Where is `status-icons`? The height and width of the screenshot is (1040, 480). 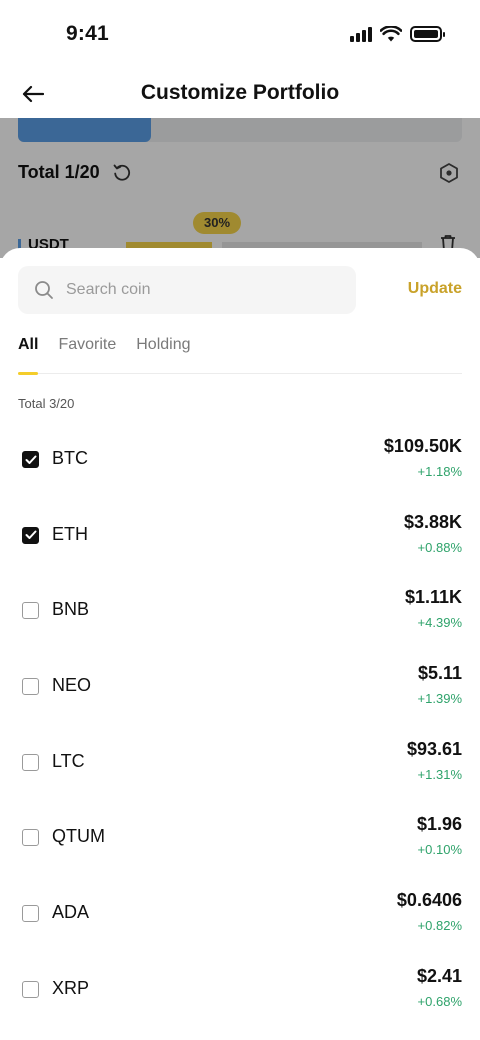 status-icons is located at coordinates (397, 34).